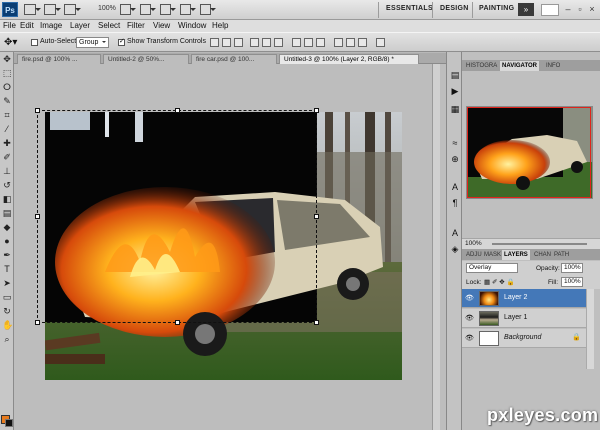 The width and height of the screenshot is (600, 430). What do you see at coordinates (7, 213) in the screenshot?
I see `gradient-tool-icon: ▤` at bounding box center [7, 213].